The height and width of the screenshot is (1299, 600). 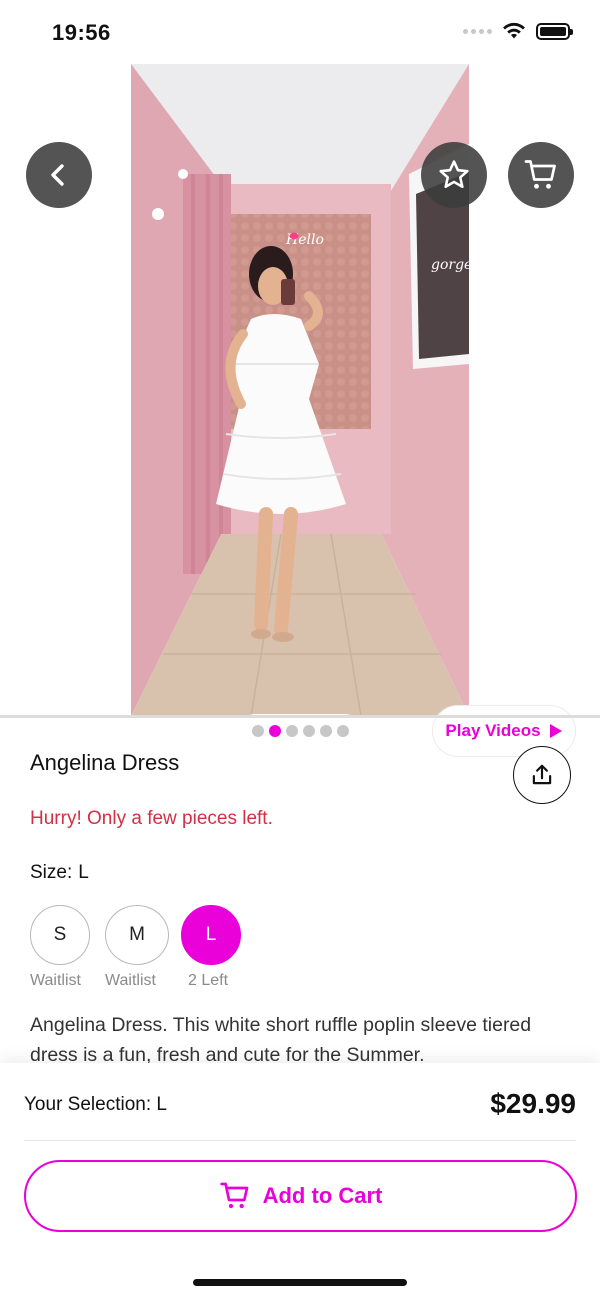 I want to click on your-selection: Your Selection: L, so click(x=95, y=1104).